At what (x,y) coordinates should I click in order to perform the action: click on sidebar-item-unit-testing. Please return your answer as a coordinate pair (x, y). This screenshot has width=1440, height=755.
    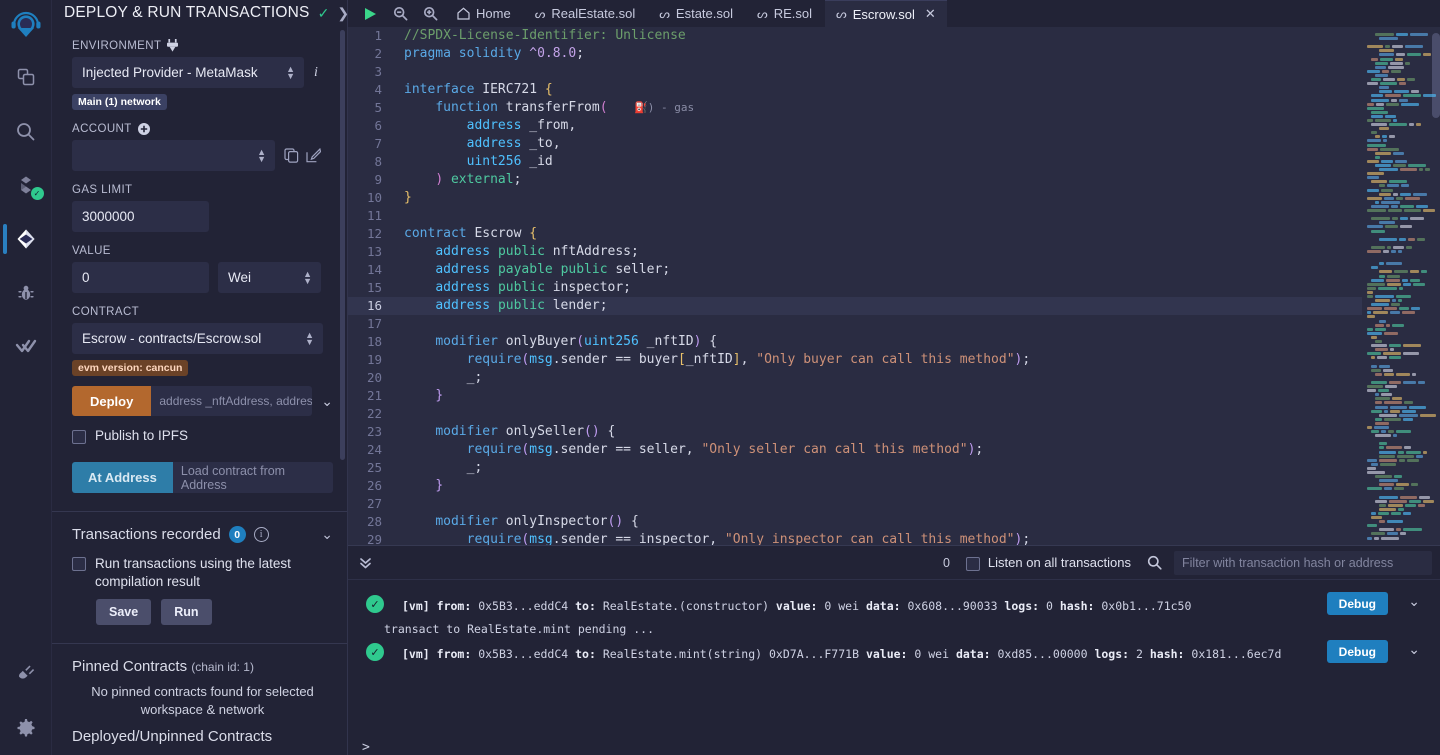
    Looking at the image, I should click on (26, 347).